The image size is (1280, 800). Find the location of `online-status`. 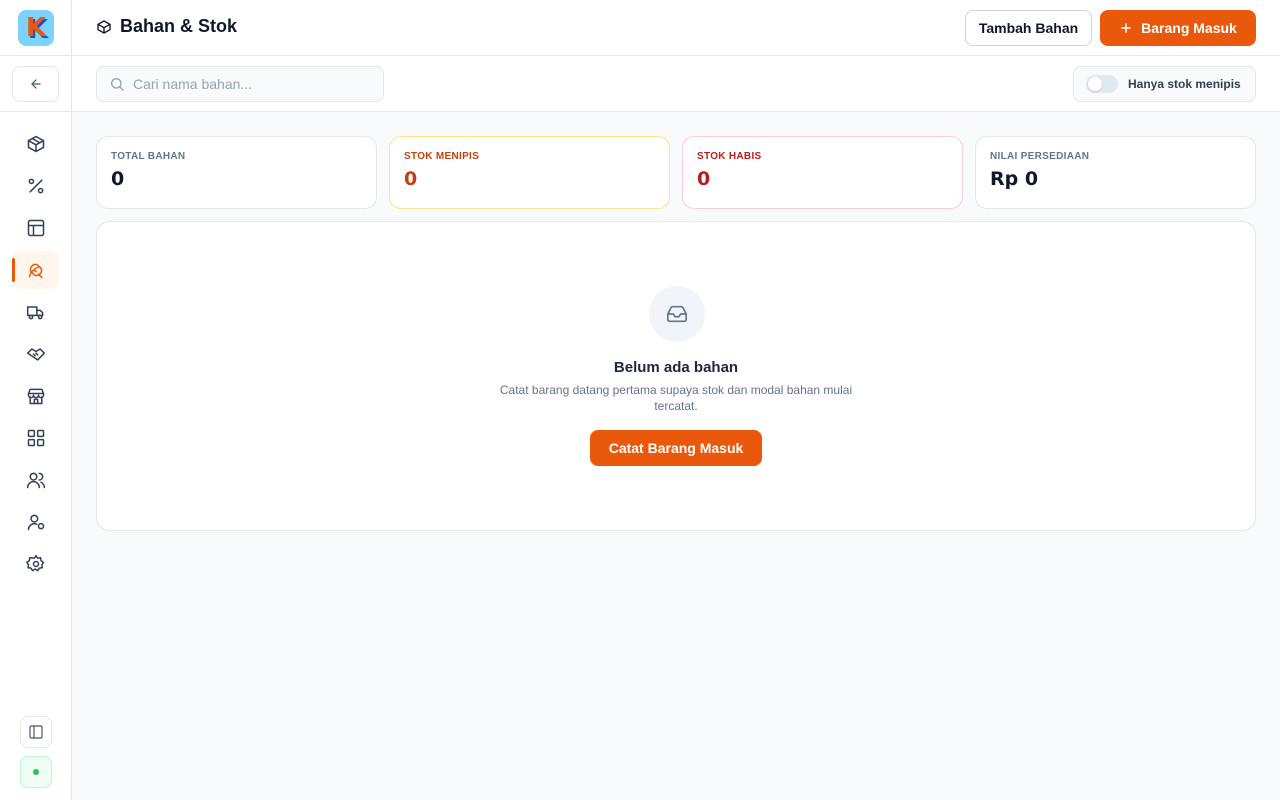

online-status is located at coordinates (36, 772).